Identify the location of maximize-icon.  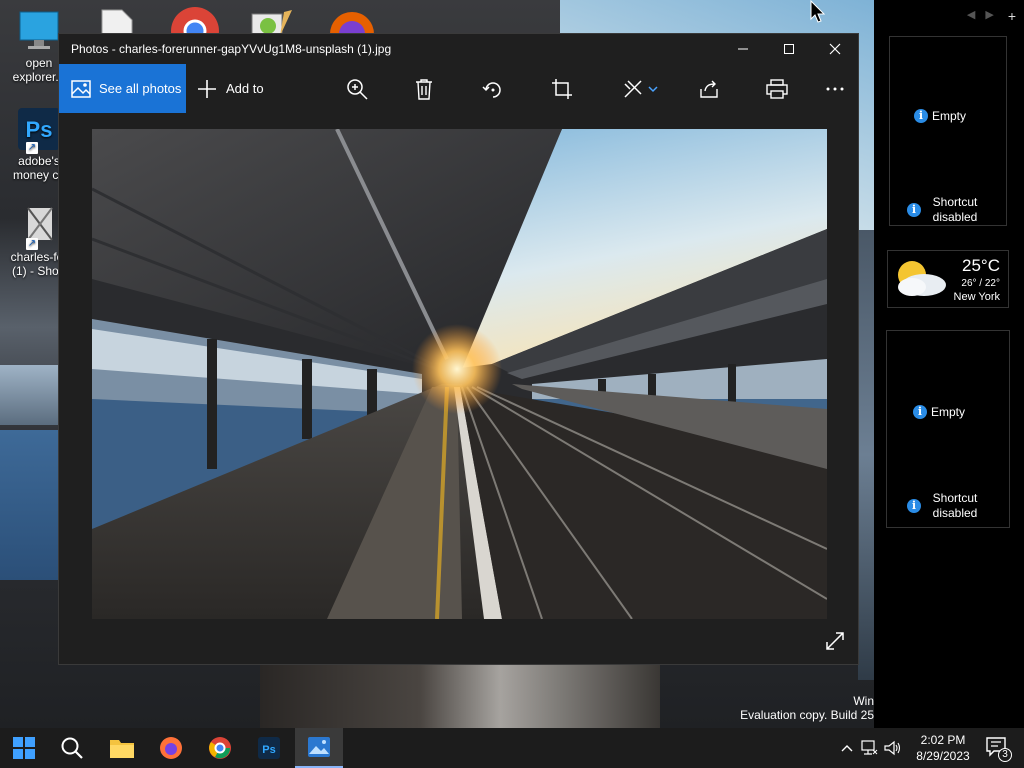
(789, 49).